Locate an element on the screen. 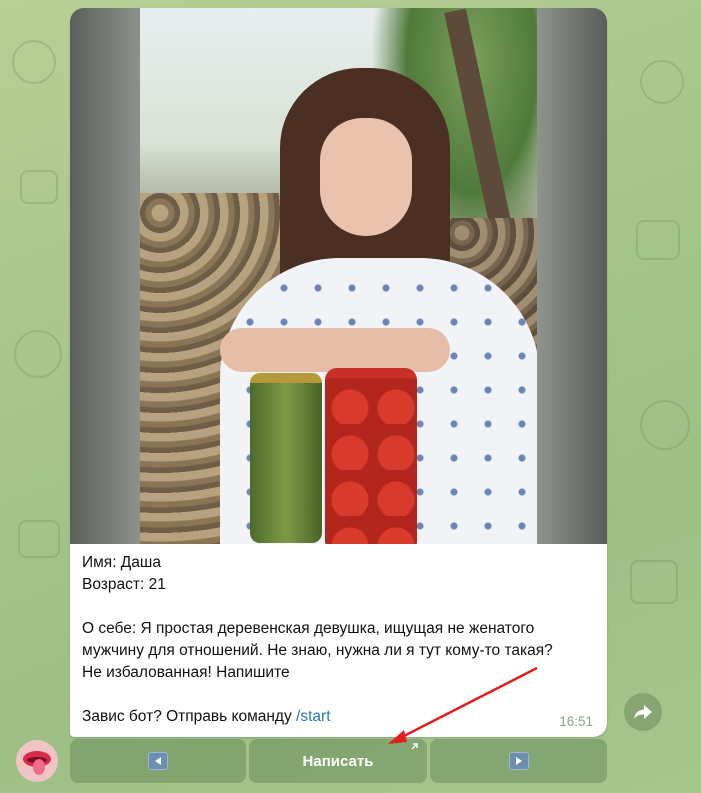  profile-age: Возраст: 21 is located at coordinates (124, 584).